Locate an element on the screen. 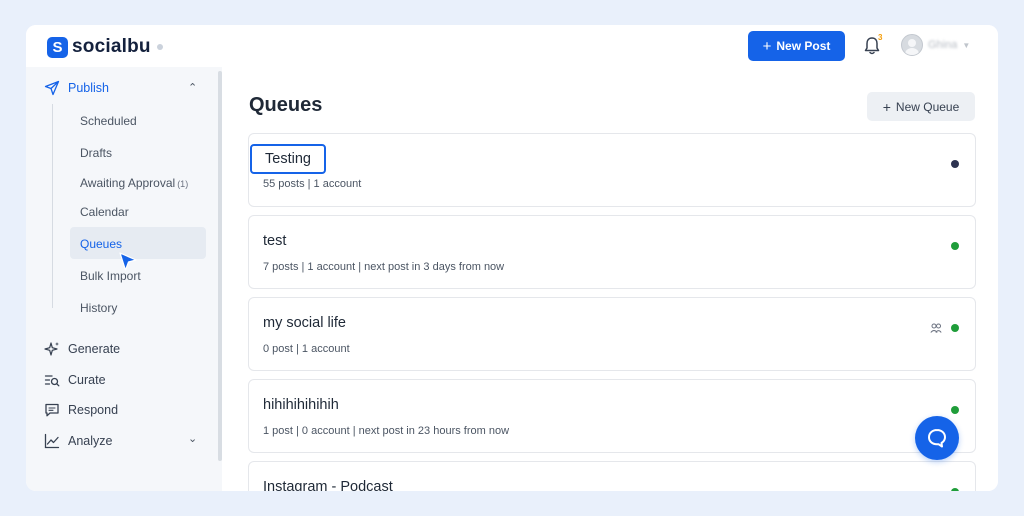 This screenshot has height=516, width=1024. new-post-label: New Post is located at coordinates (803, 46).